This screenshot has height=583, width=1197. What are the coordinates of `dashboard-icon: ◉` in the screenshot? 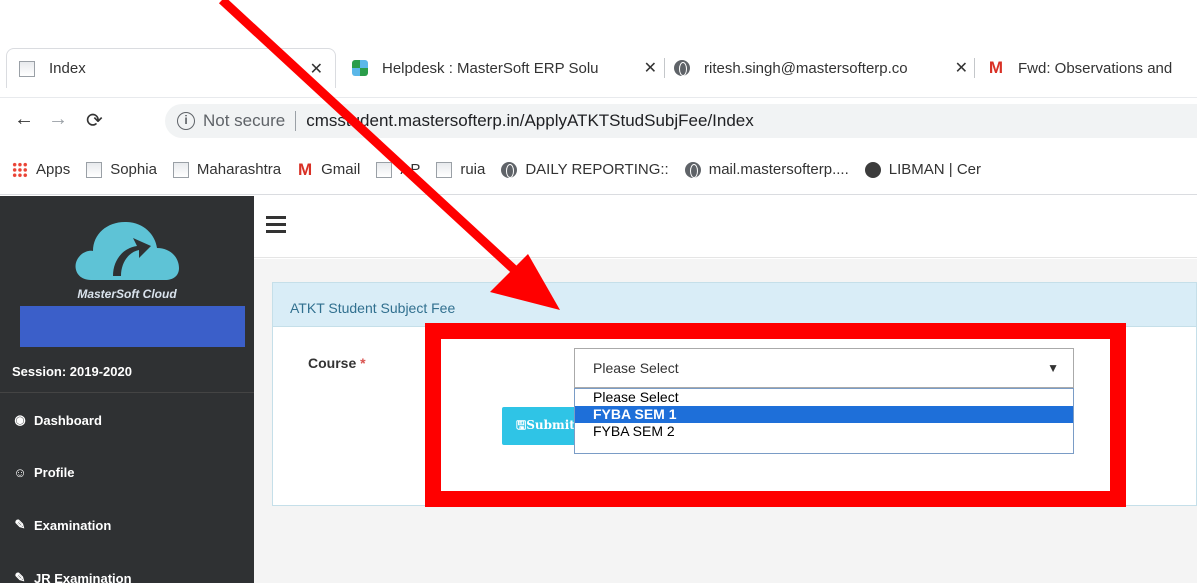 It's located at (20, 419).